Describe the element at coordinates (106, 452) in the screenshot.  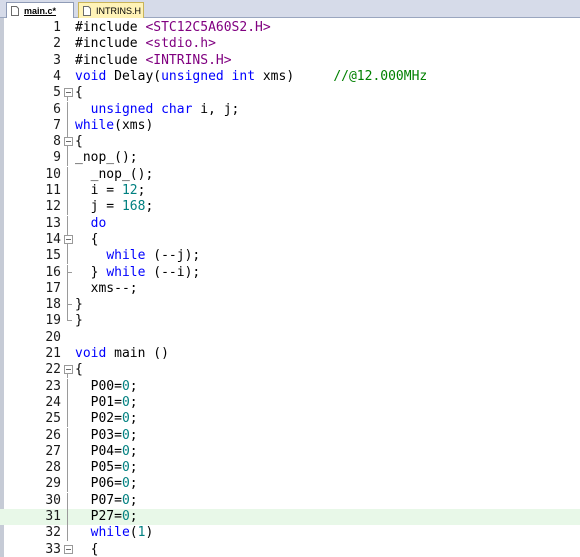
I see `code-text: P04=0;` at that location.